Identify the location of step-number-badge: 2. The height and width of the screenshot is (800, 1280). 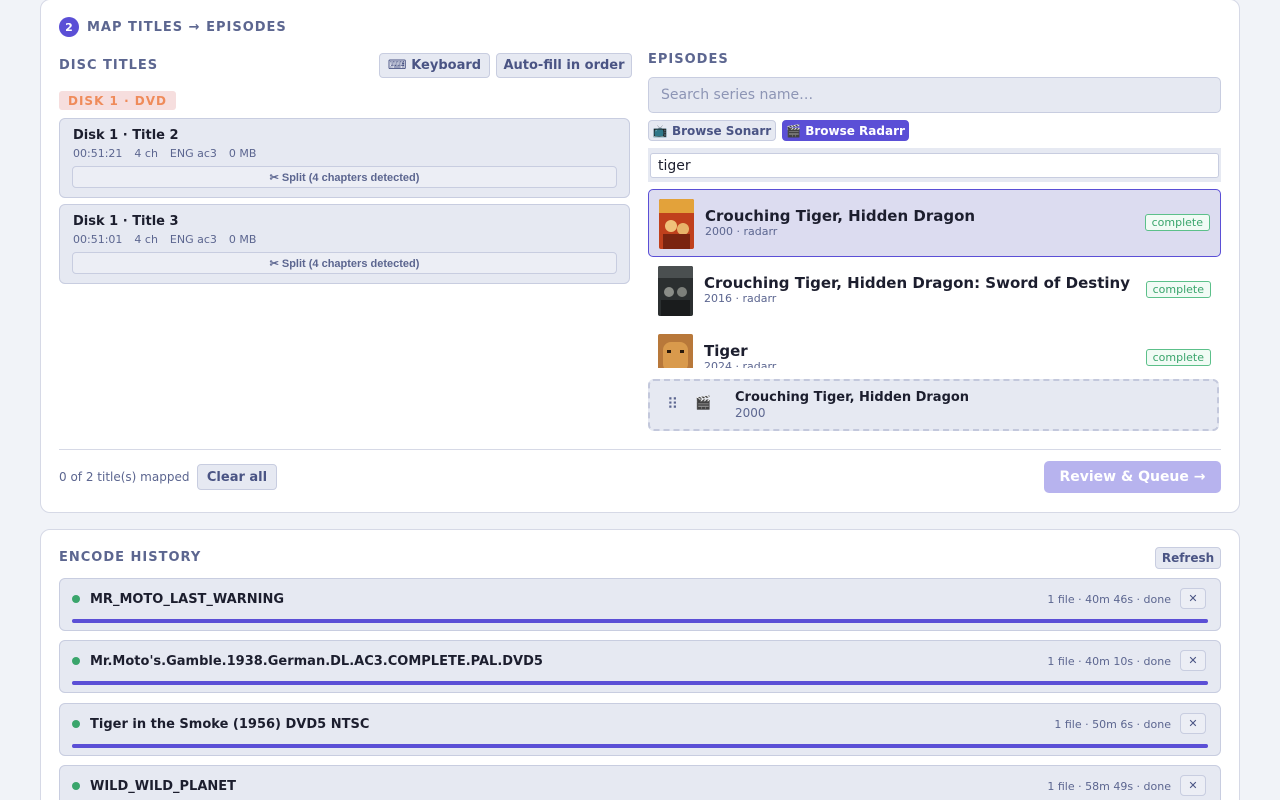
(69, 27).